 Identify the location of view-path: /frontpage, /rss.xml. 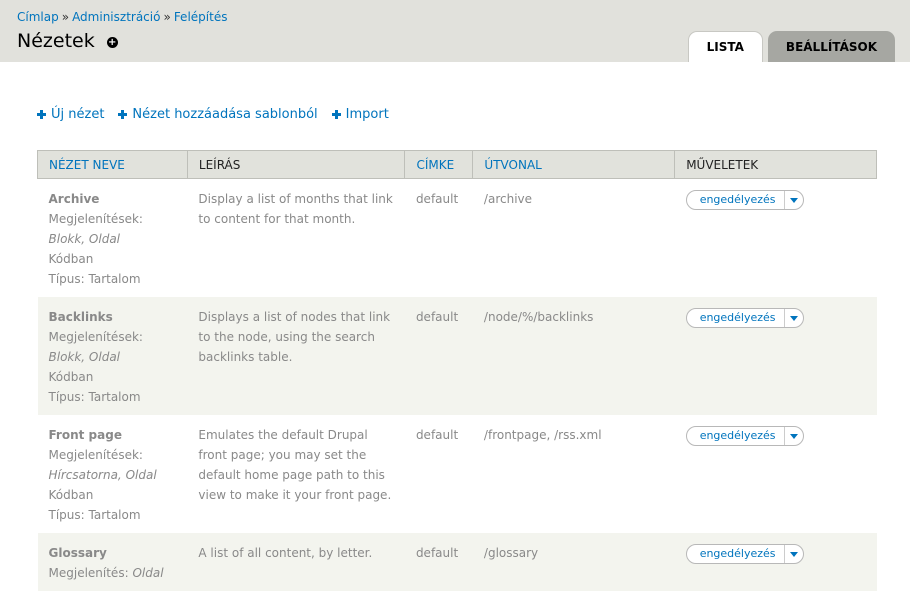
(573, 474).